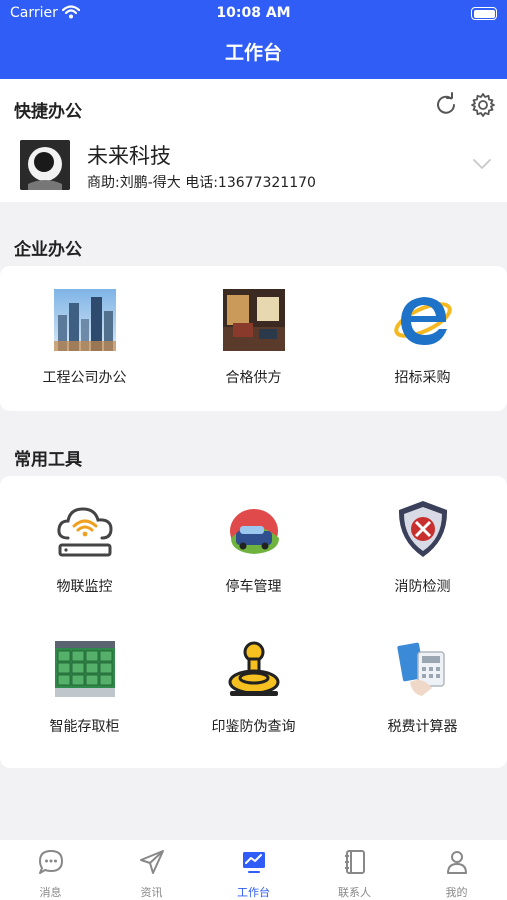  I want to click on fire-badge-icon, so click(423, 529).